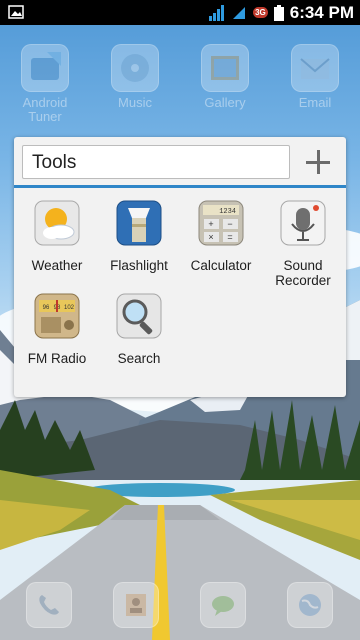 The height and width of the screenshot is (640, 360). I want to click on desktop-app-email: Email, so click(315, 77).